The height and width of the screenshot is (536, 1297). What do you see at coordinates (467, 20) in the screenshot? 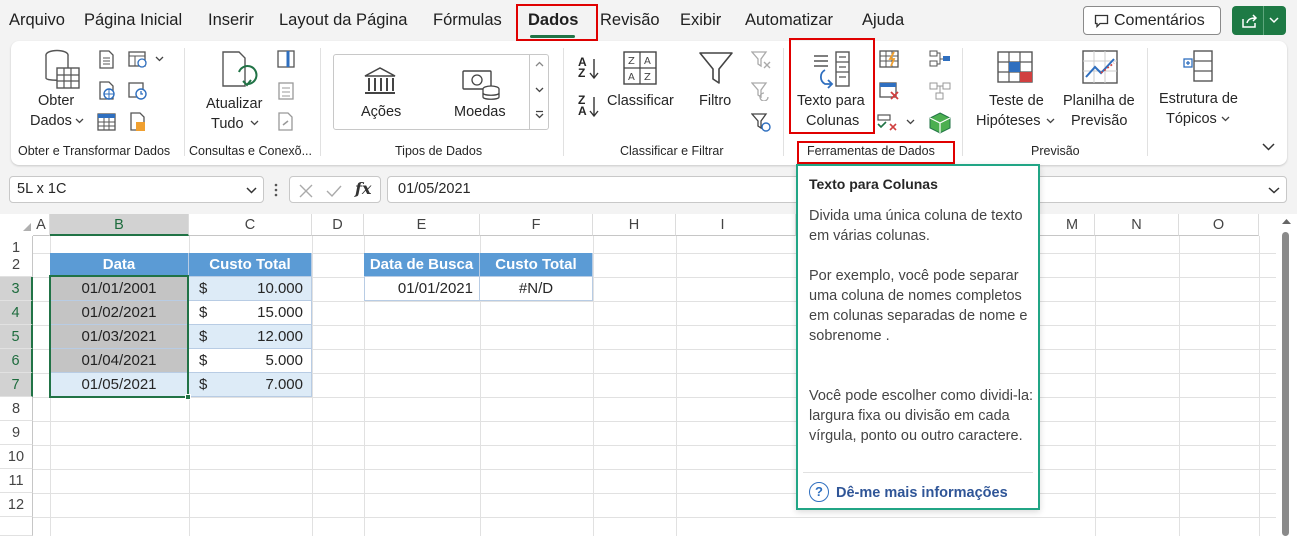
I see `tab-formulas: Fórmulas` at bounding box center [467, 20].